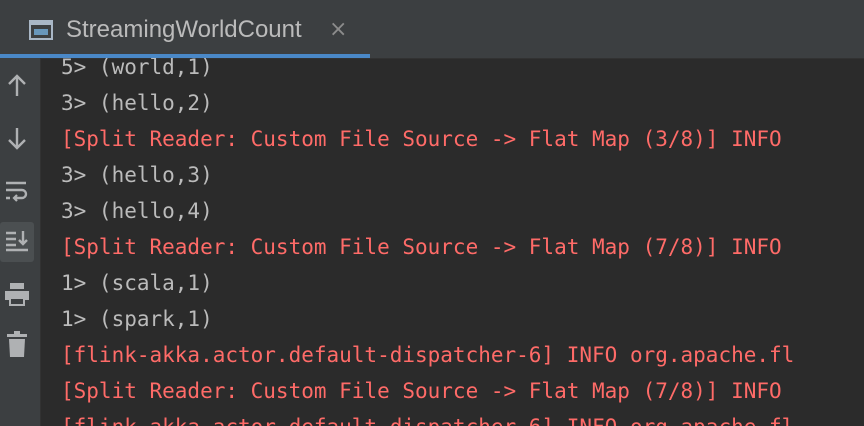 This screenshot has height=426, width=864. I want to click on console-line: 3> (hello,4), so click(137, 211).